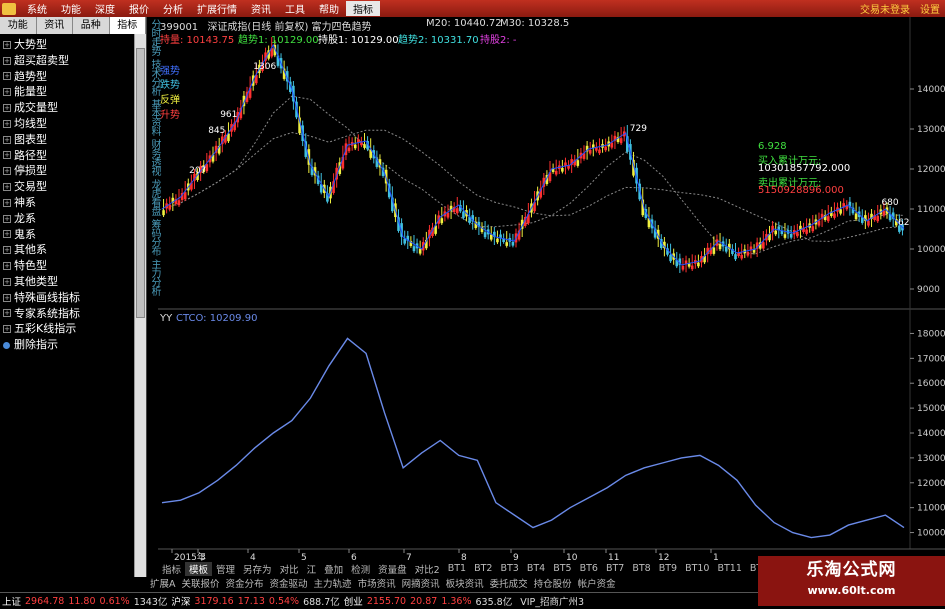 The height and width of the screenshot is (609, 945). Describe the element at coordinates (329, 8) in the screenshot. I see `menu-item: 帮助` at that location.